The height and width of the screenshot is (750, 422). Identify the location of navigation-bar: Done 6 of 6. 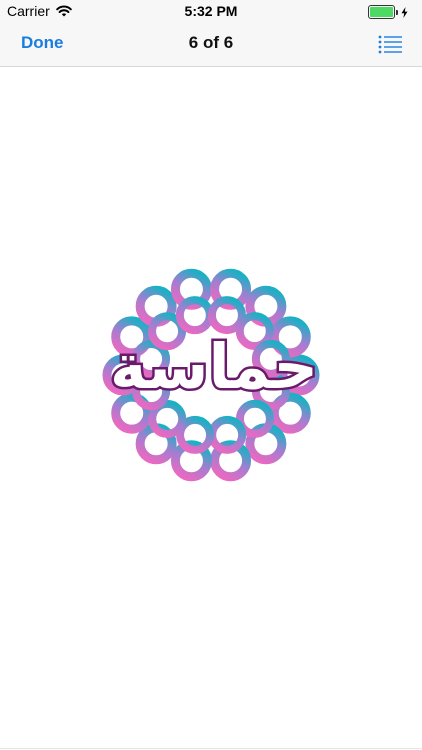
(211, 45).